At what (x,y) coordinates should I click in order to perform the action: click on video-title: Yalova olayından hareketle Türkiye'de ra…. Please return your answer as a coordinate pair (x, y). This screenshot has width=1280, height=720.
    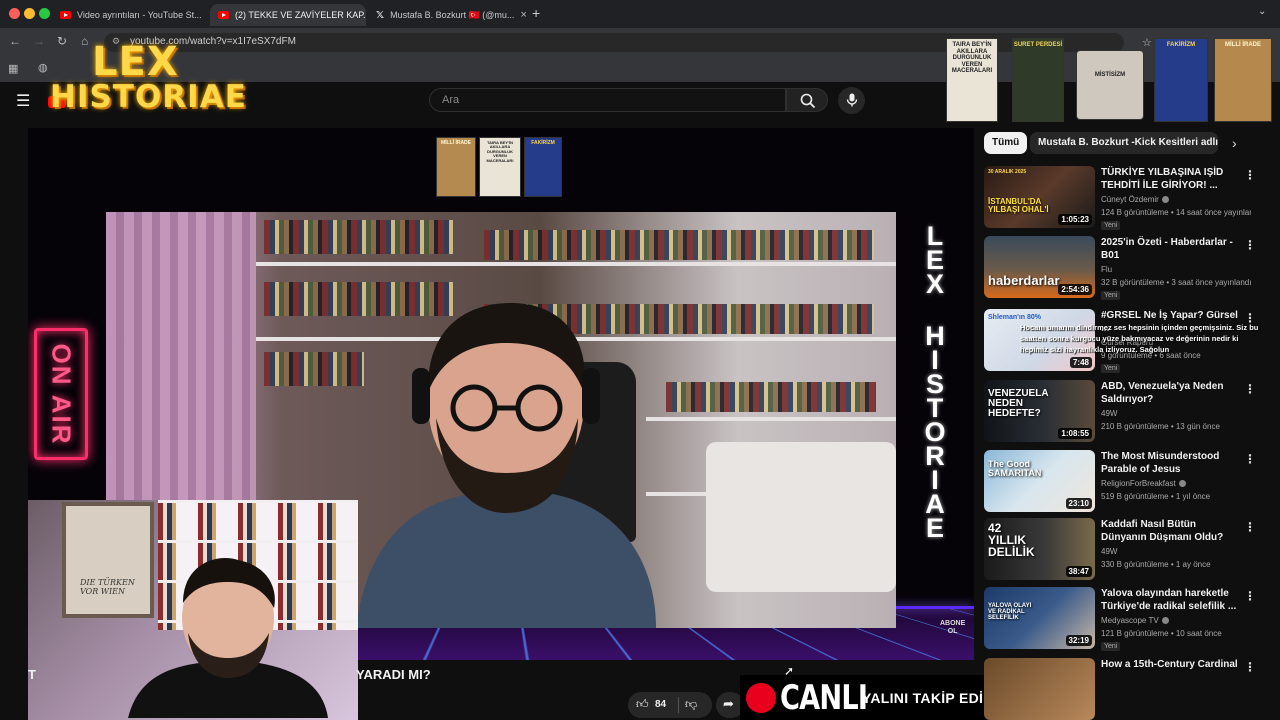
    Looking at the image, I should click on (1170, 600).